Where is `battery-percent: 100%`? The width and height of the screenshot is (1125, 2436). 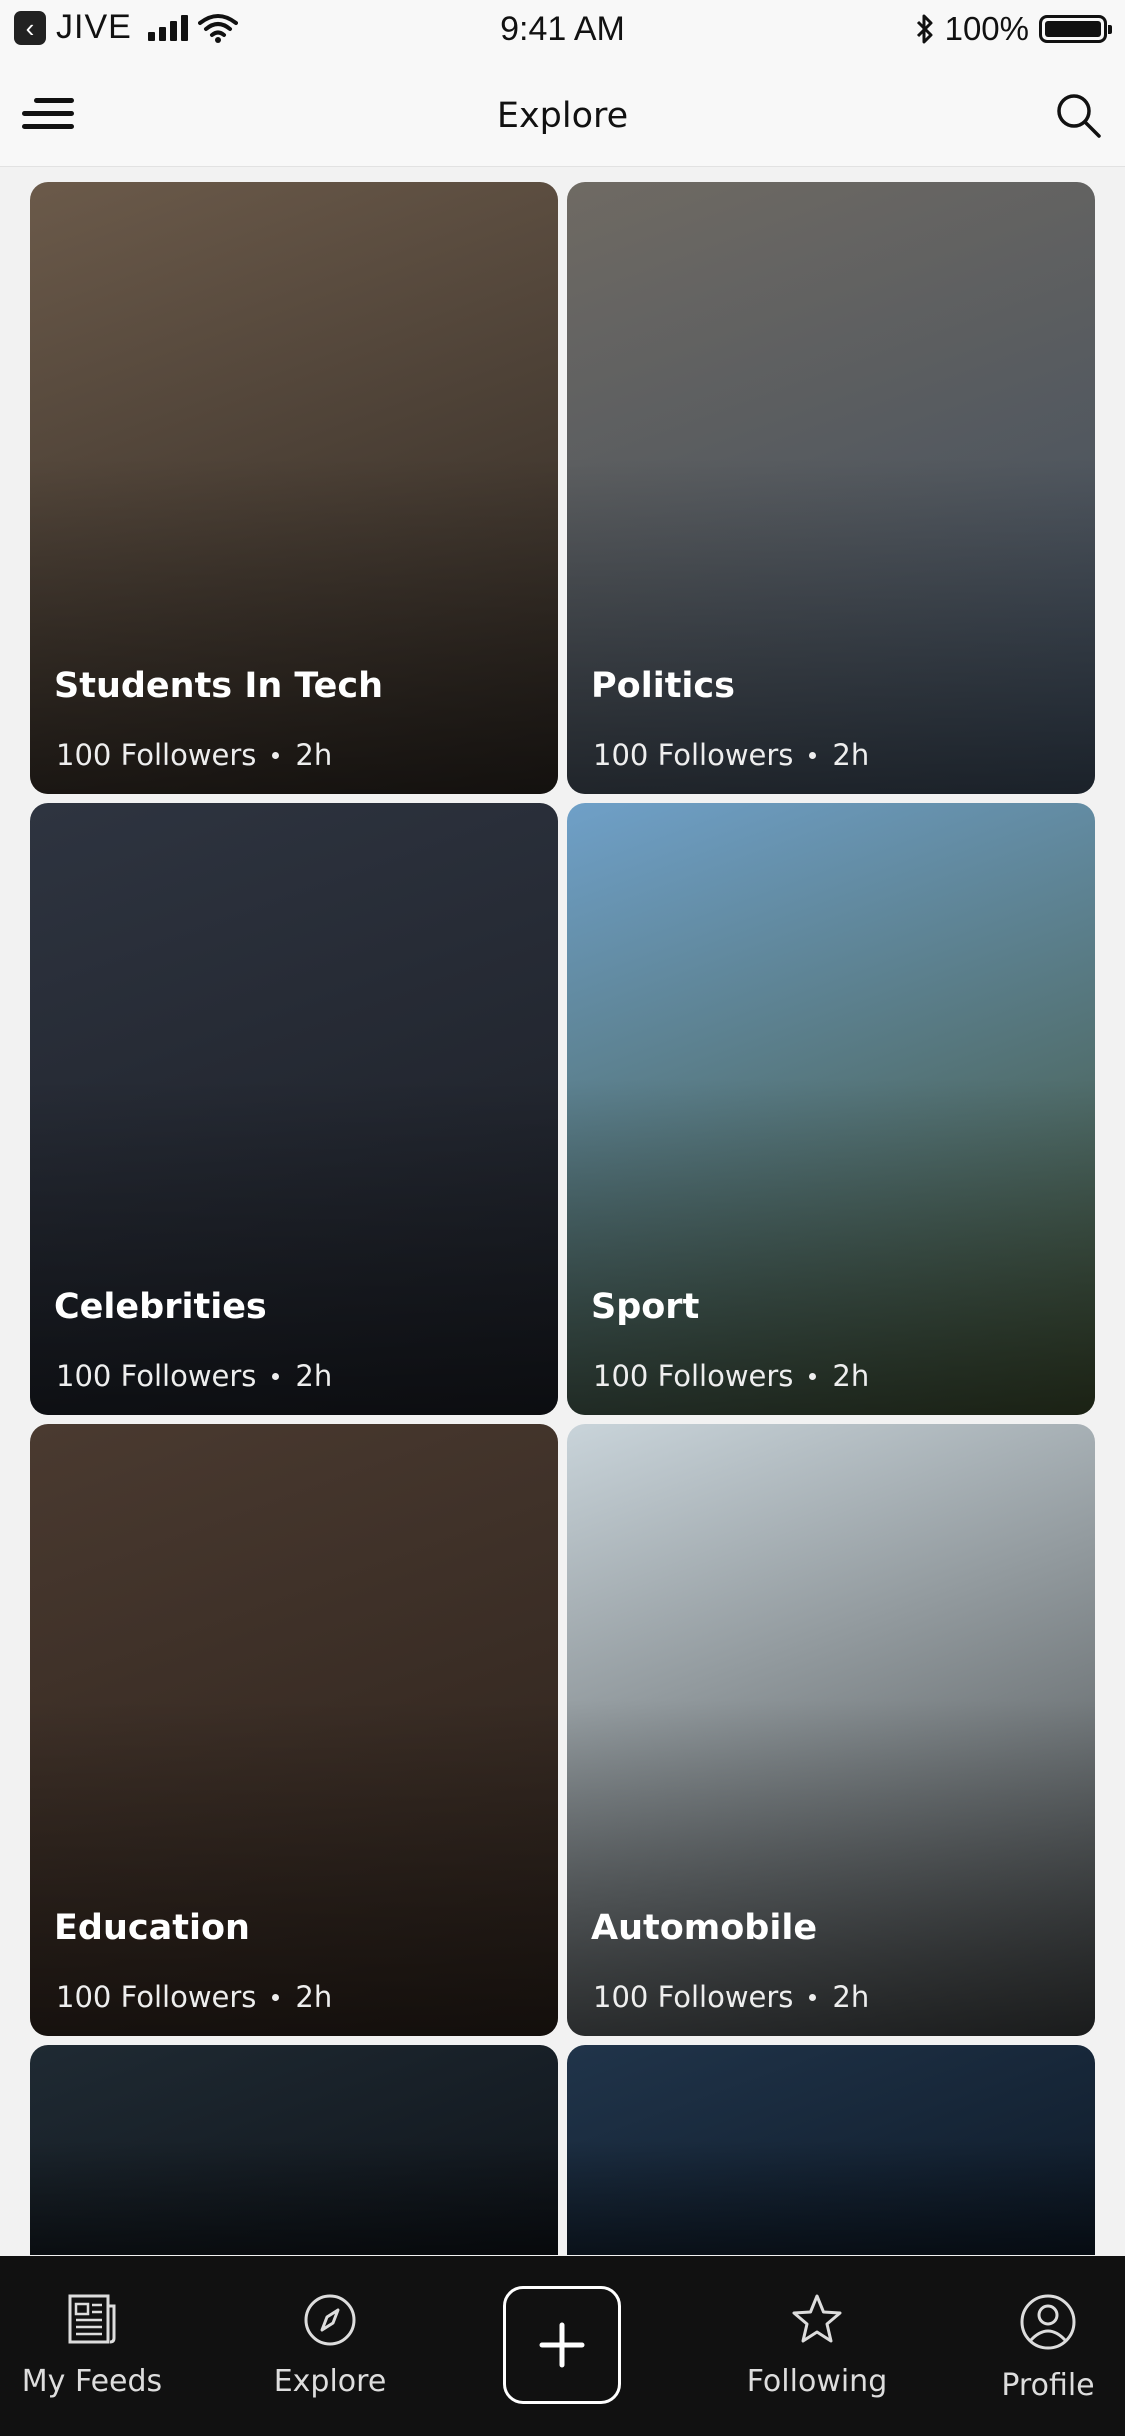
battery-percent: 100% is located at coordinates (986, 28).